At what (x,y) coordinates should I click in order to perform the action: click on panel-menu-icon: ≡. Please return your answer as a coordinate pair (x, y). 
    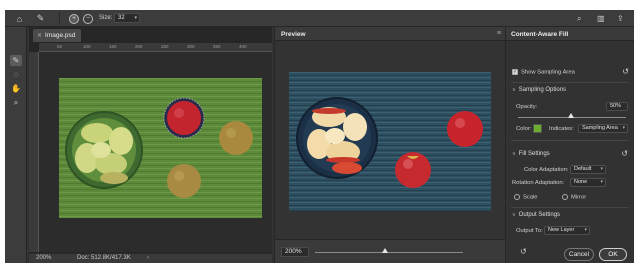
    Looking at the image, I should click on (499, 33).